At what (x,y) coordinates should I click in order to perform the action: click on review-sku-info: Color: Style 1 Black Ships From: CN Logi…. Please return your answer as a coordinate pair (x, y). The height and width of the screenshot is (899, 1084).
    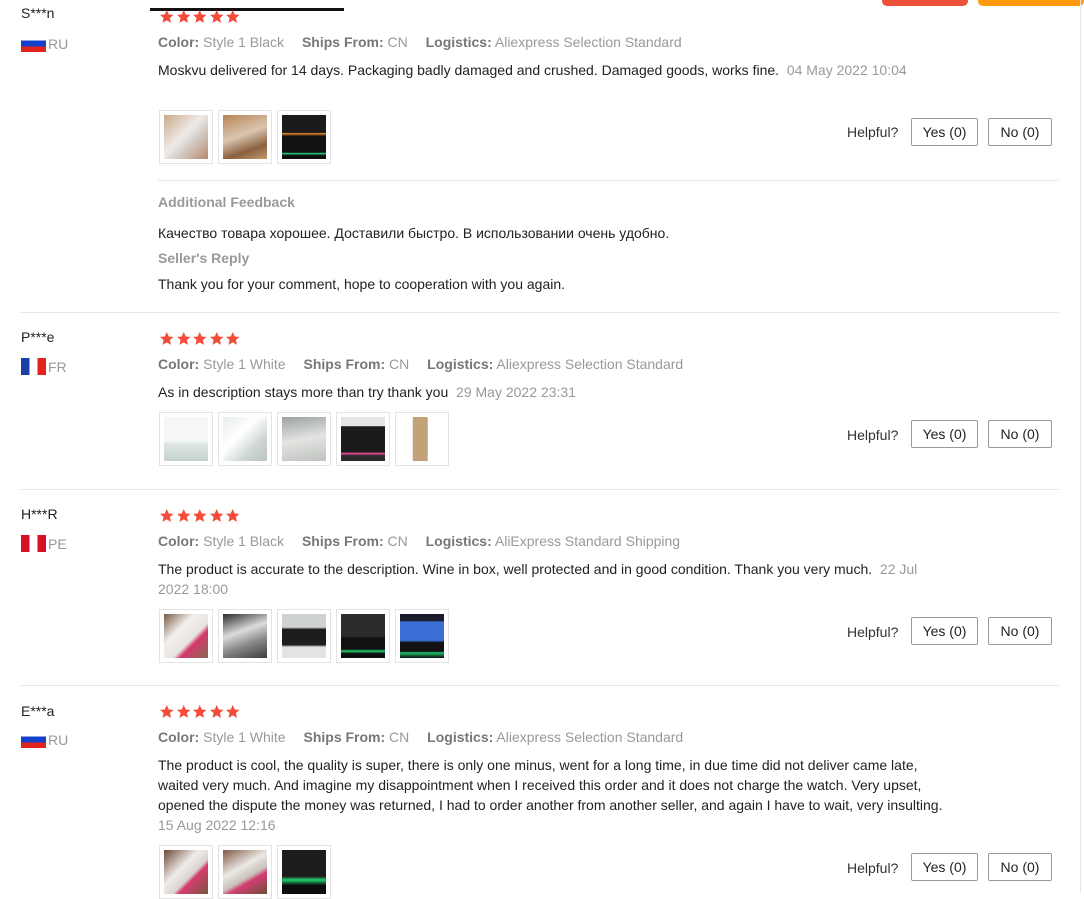
    Looking at the image, I should click on (426, 541).